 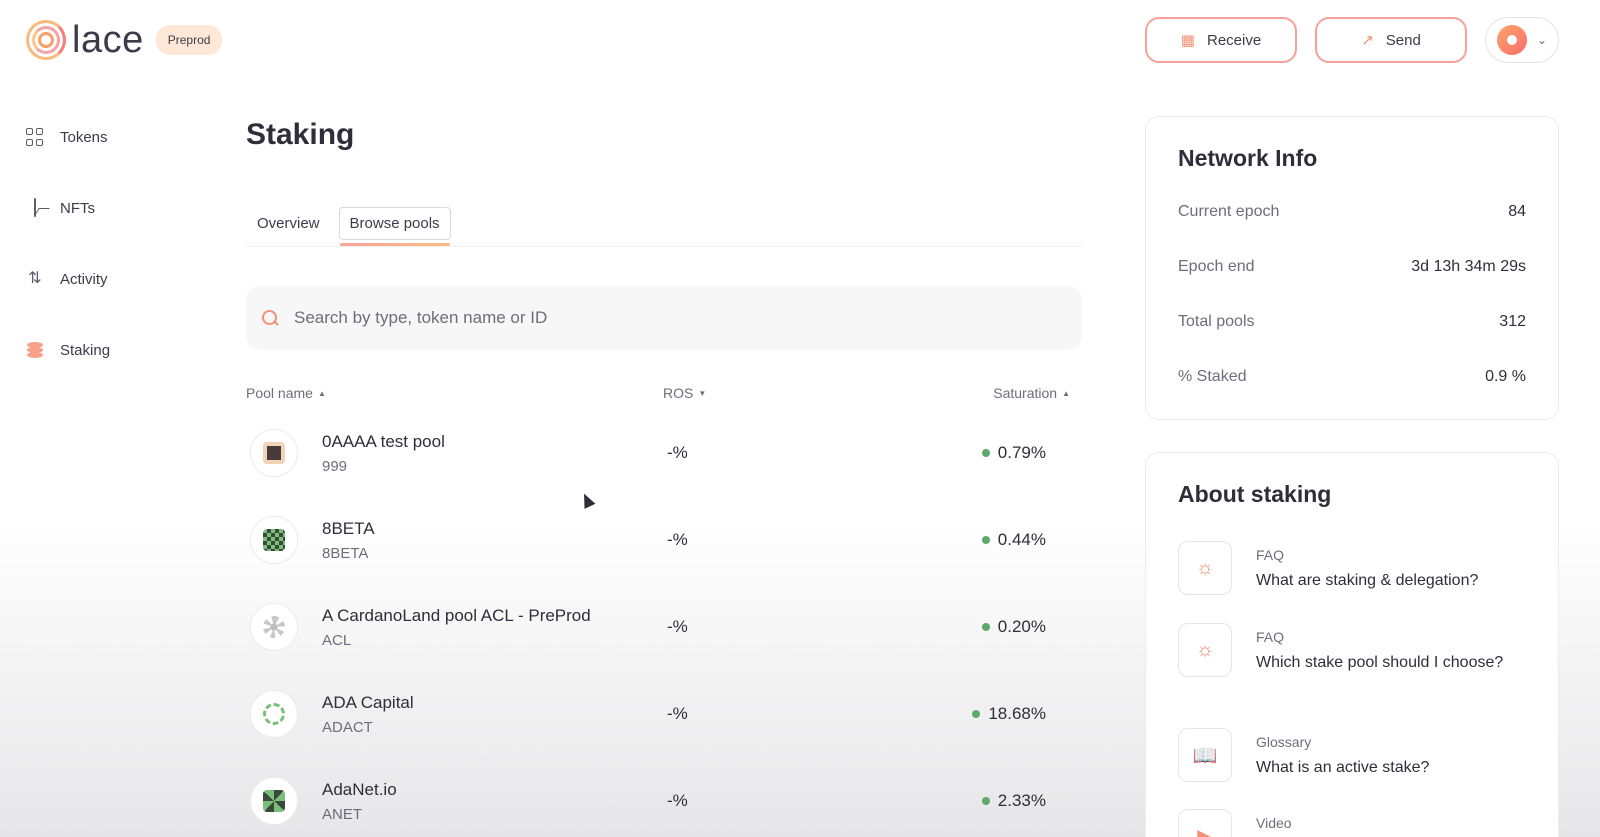 What do you see at coordinates (678, 393) in the screenshot?
I see `column-header-label: ROS` at bounding box center [678, 393].